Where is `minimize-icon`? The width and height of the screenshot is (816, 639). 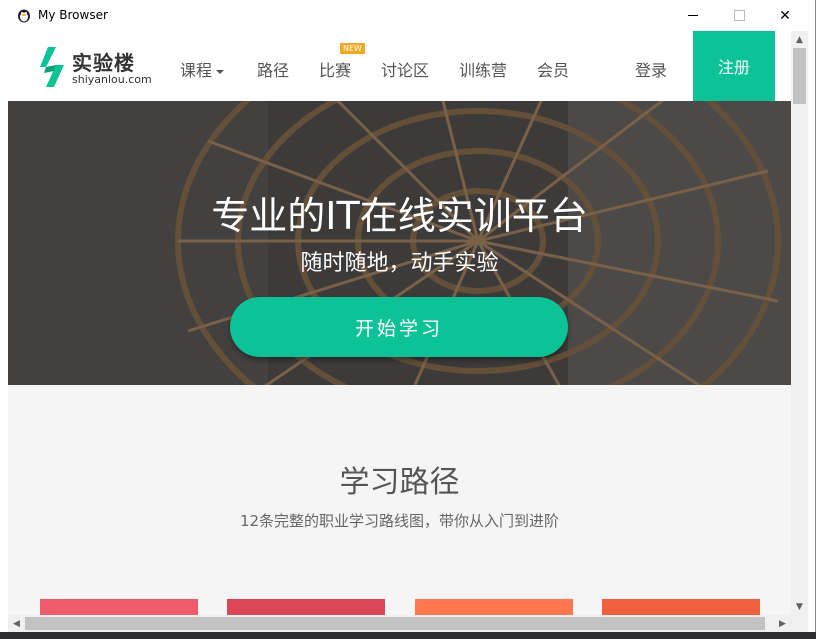
minimize-icon is located at coordinates (693, 15).